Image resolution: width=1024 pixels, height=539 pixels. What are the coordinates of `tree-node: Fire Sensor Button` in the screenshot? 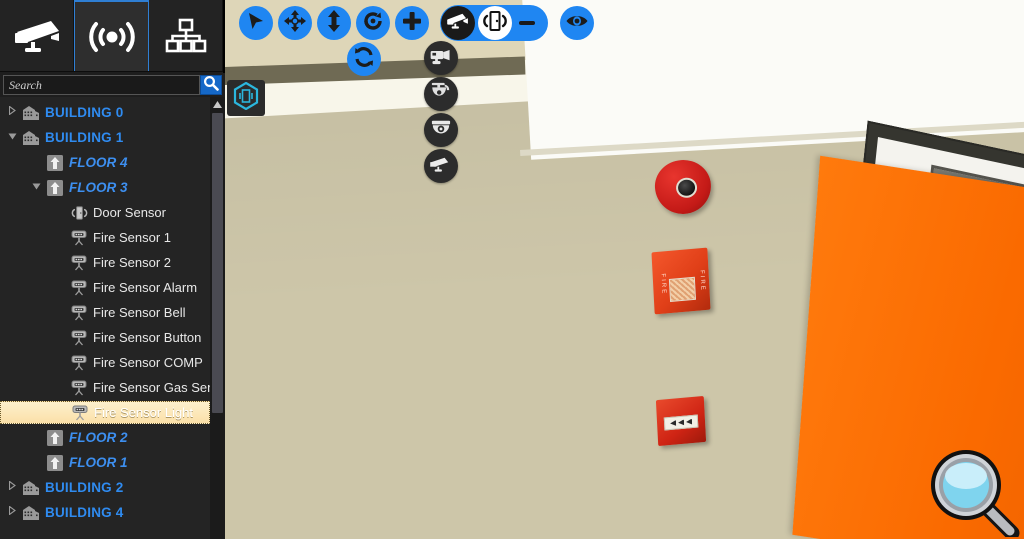 It's located at (105, 337).